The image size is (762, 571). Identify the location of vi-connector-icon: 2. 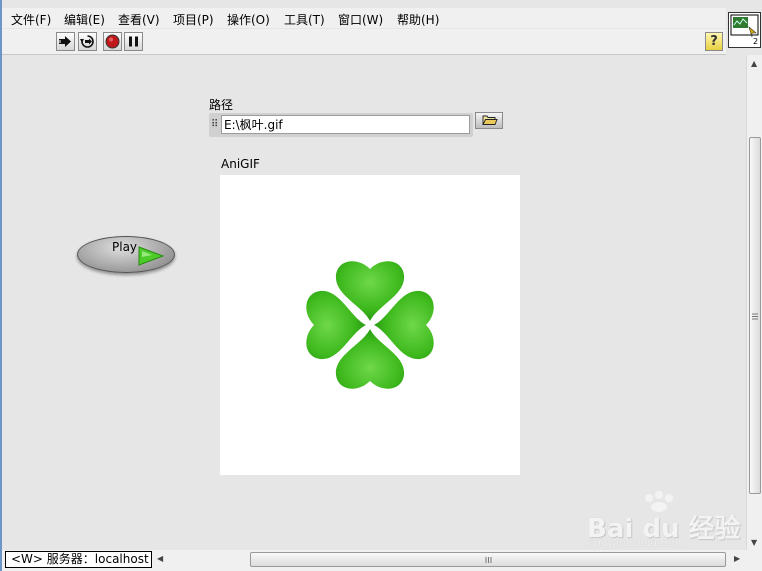
(744, 30).